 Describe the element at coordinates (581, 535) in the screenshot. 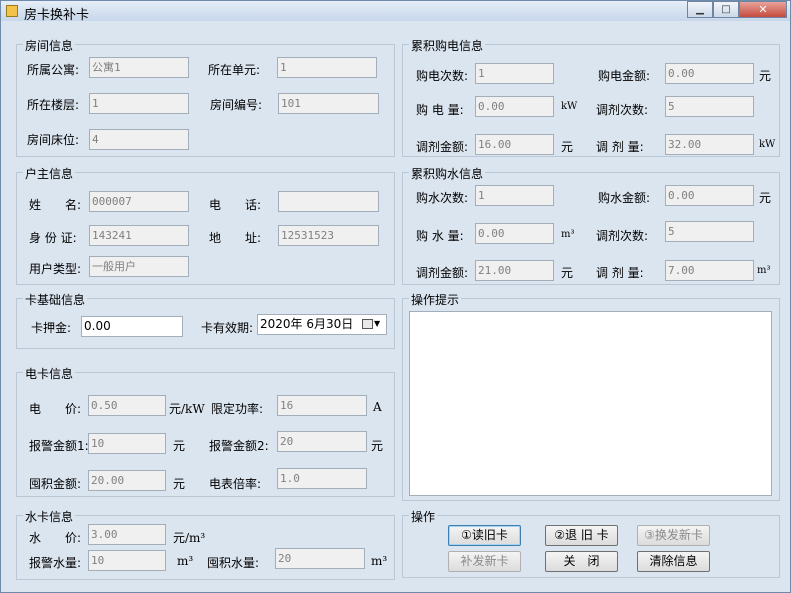

I see `return-old-card-button: ②退 旧 卡` at that location.